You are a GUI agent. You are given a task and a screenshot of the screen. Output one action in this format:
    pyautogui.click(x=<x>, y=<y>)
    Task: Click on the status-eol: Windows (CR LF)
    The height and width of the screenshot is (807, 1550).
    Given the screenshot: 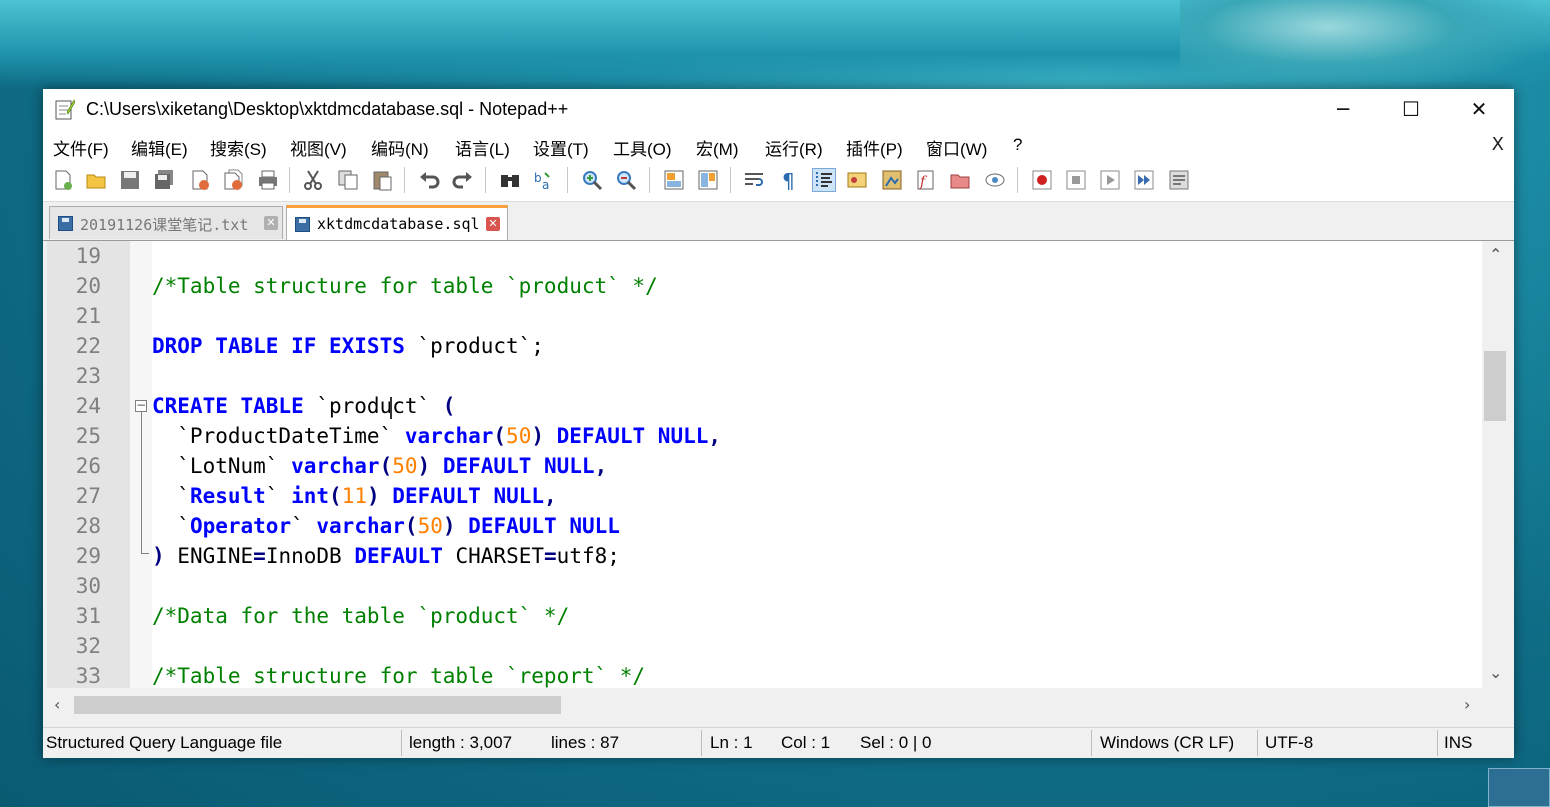 What is the action you would take?
    pyautogui.click(x=1167, y=743)
    